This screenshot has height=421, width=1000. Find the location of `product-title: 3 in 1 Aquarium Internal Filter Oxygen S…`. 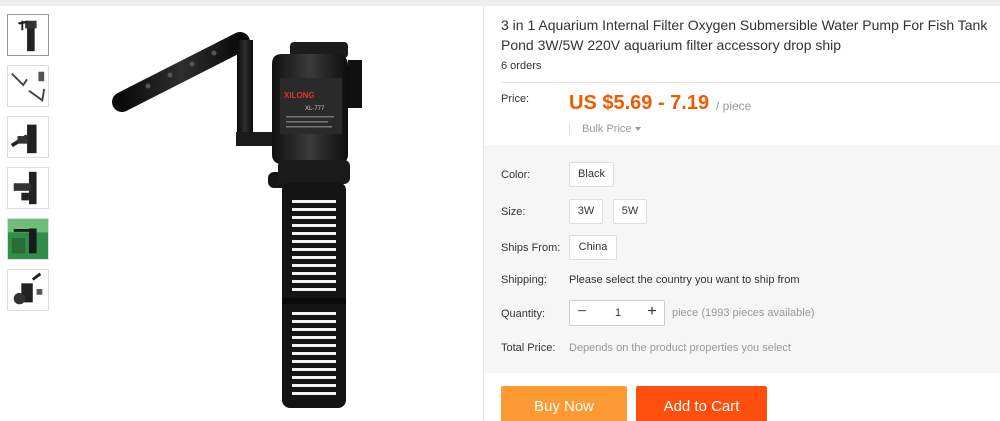

product-title: 3 in 1 Aquarium Internal Filter Oxygen S… is located at coordinates (744, 35).